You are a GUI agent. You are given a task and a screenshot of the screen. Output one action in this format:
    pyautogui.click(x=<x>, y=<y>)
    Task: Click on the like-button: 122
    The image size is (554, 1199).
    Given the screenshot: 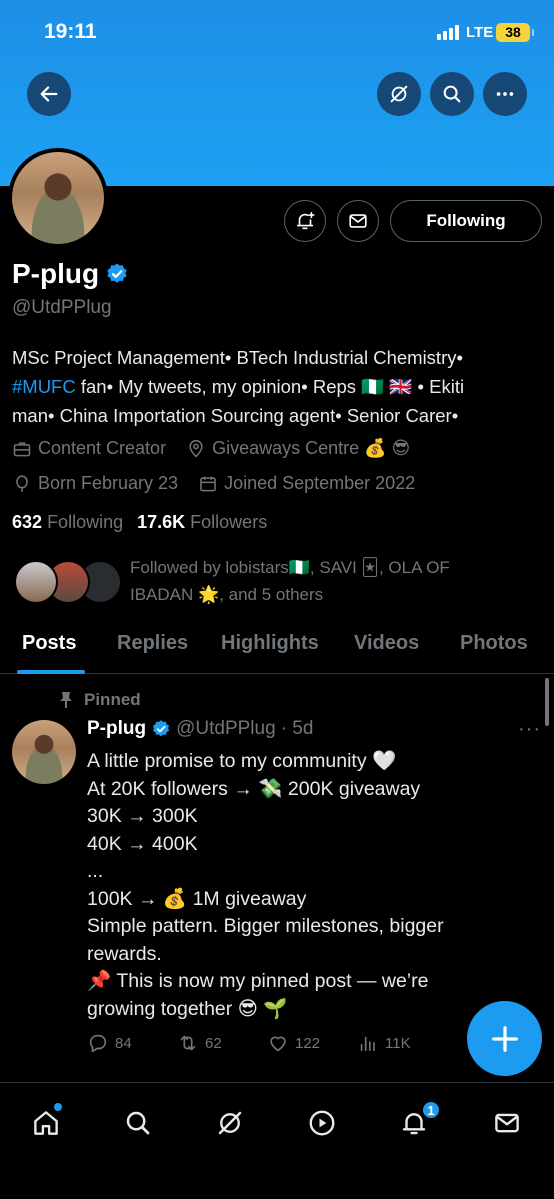 What is the action you would take?
    pyautogui.click(x=312, y=1043)
    